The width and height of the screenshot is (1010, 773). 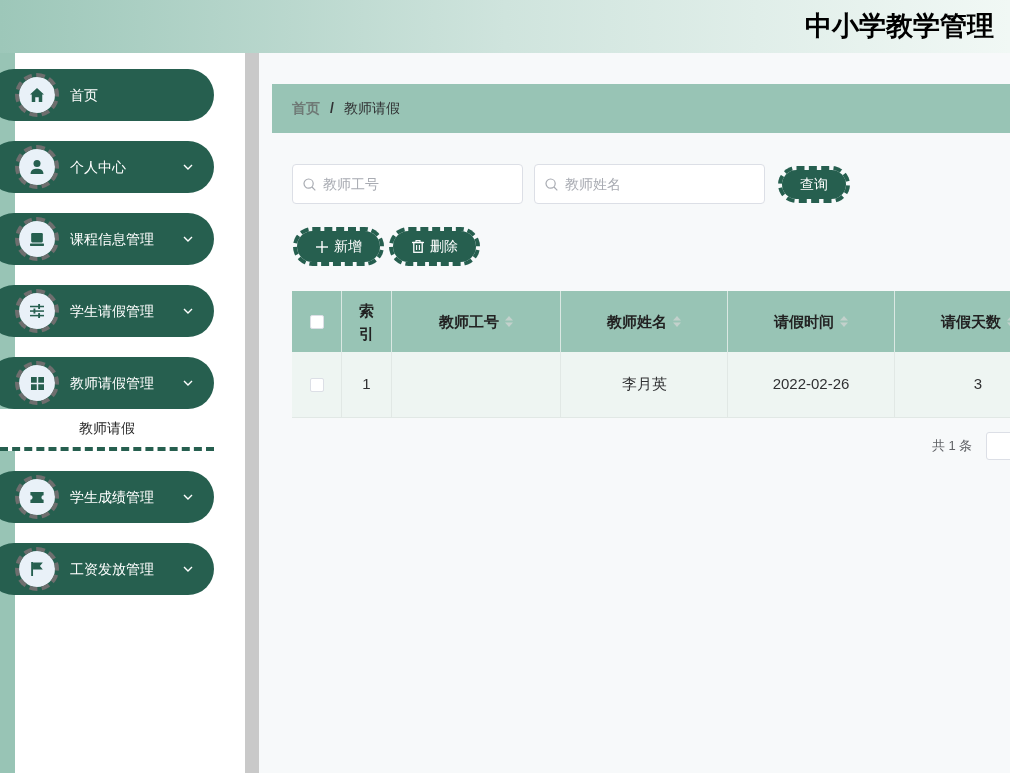 I want to click on menu-item: 学生成绩管理, so click(x=107, y=497).